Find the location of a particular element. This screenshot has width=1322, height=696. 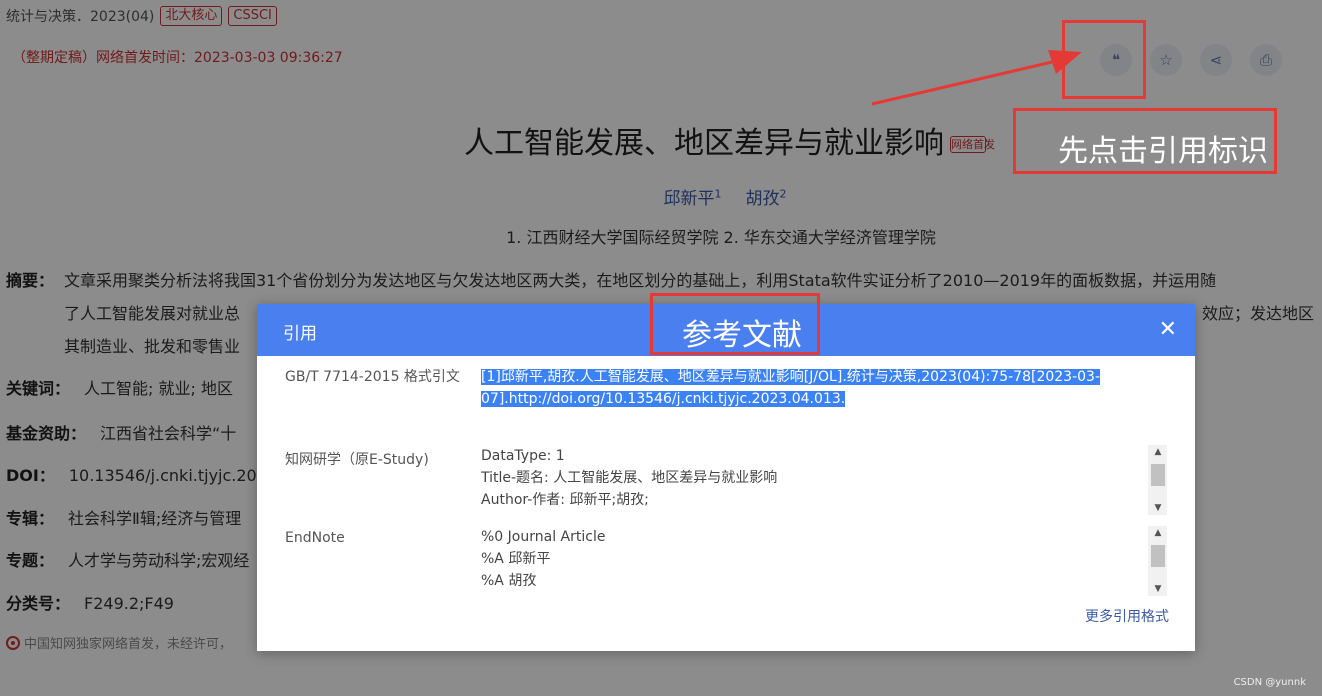

annotation-arrow-icon is located at coordinates (976, 78).